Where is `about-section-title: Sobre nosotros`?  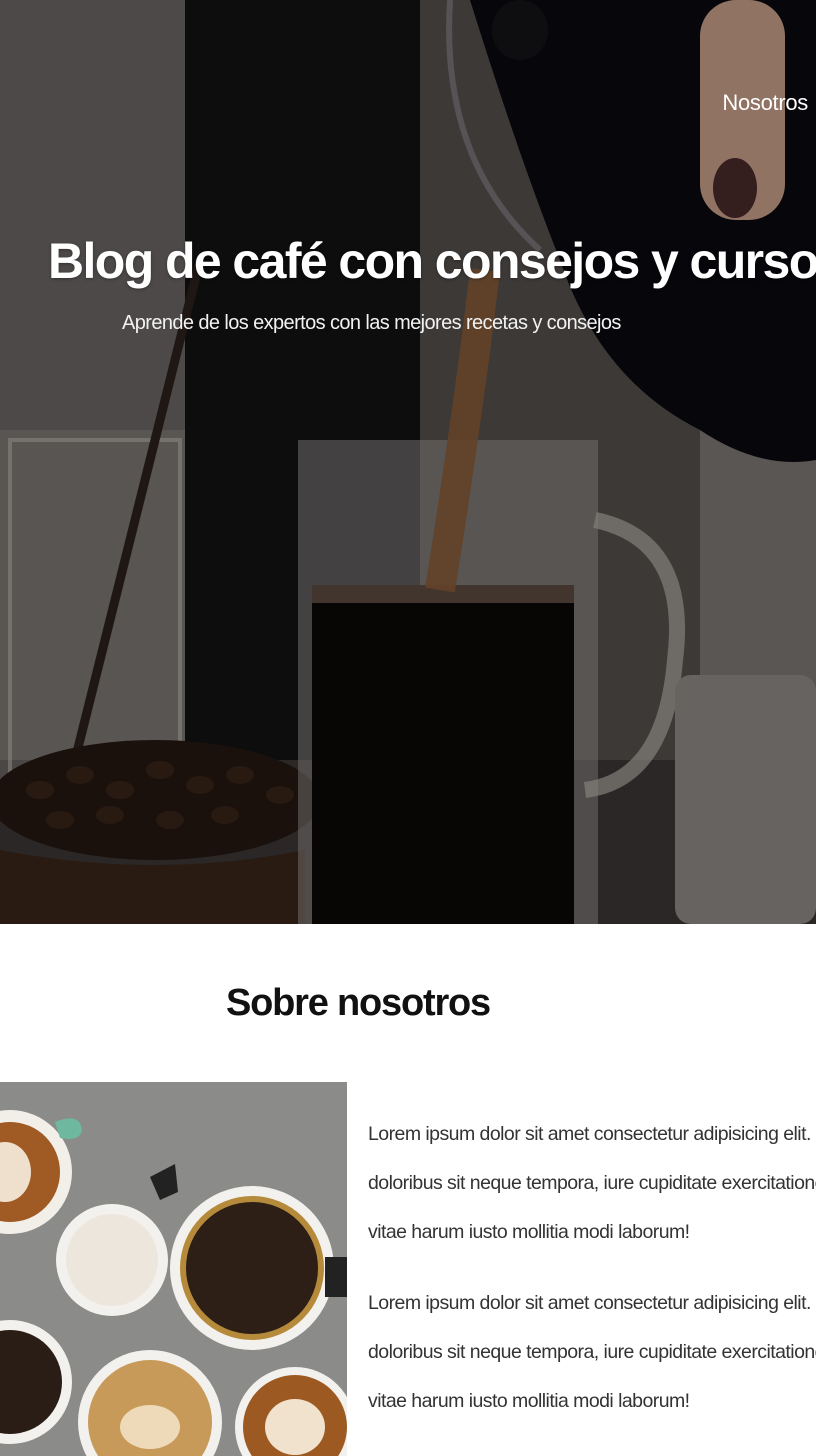 about-section-title: Sobre nosotros is located at coordinates (358, 1003).